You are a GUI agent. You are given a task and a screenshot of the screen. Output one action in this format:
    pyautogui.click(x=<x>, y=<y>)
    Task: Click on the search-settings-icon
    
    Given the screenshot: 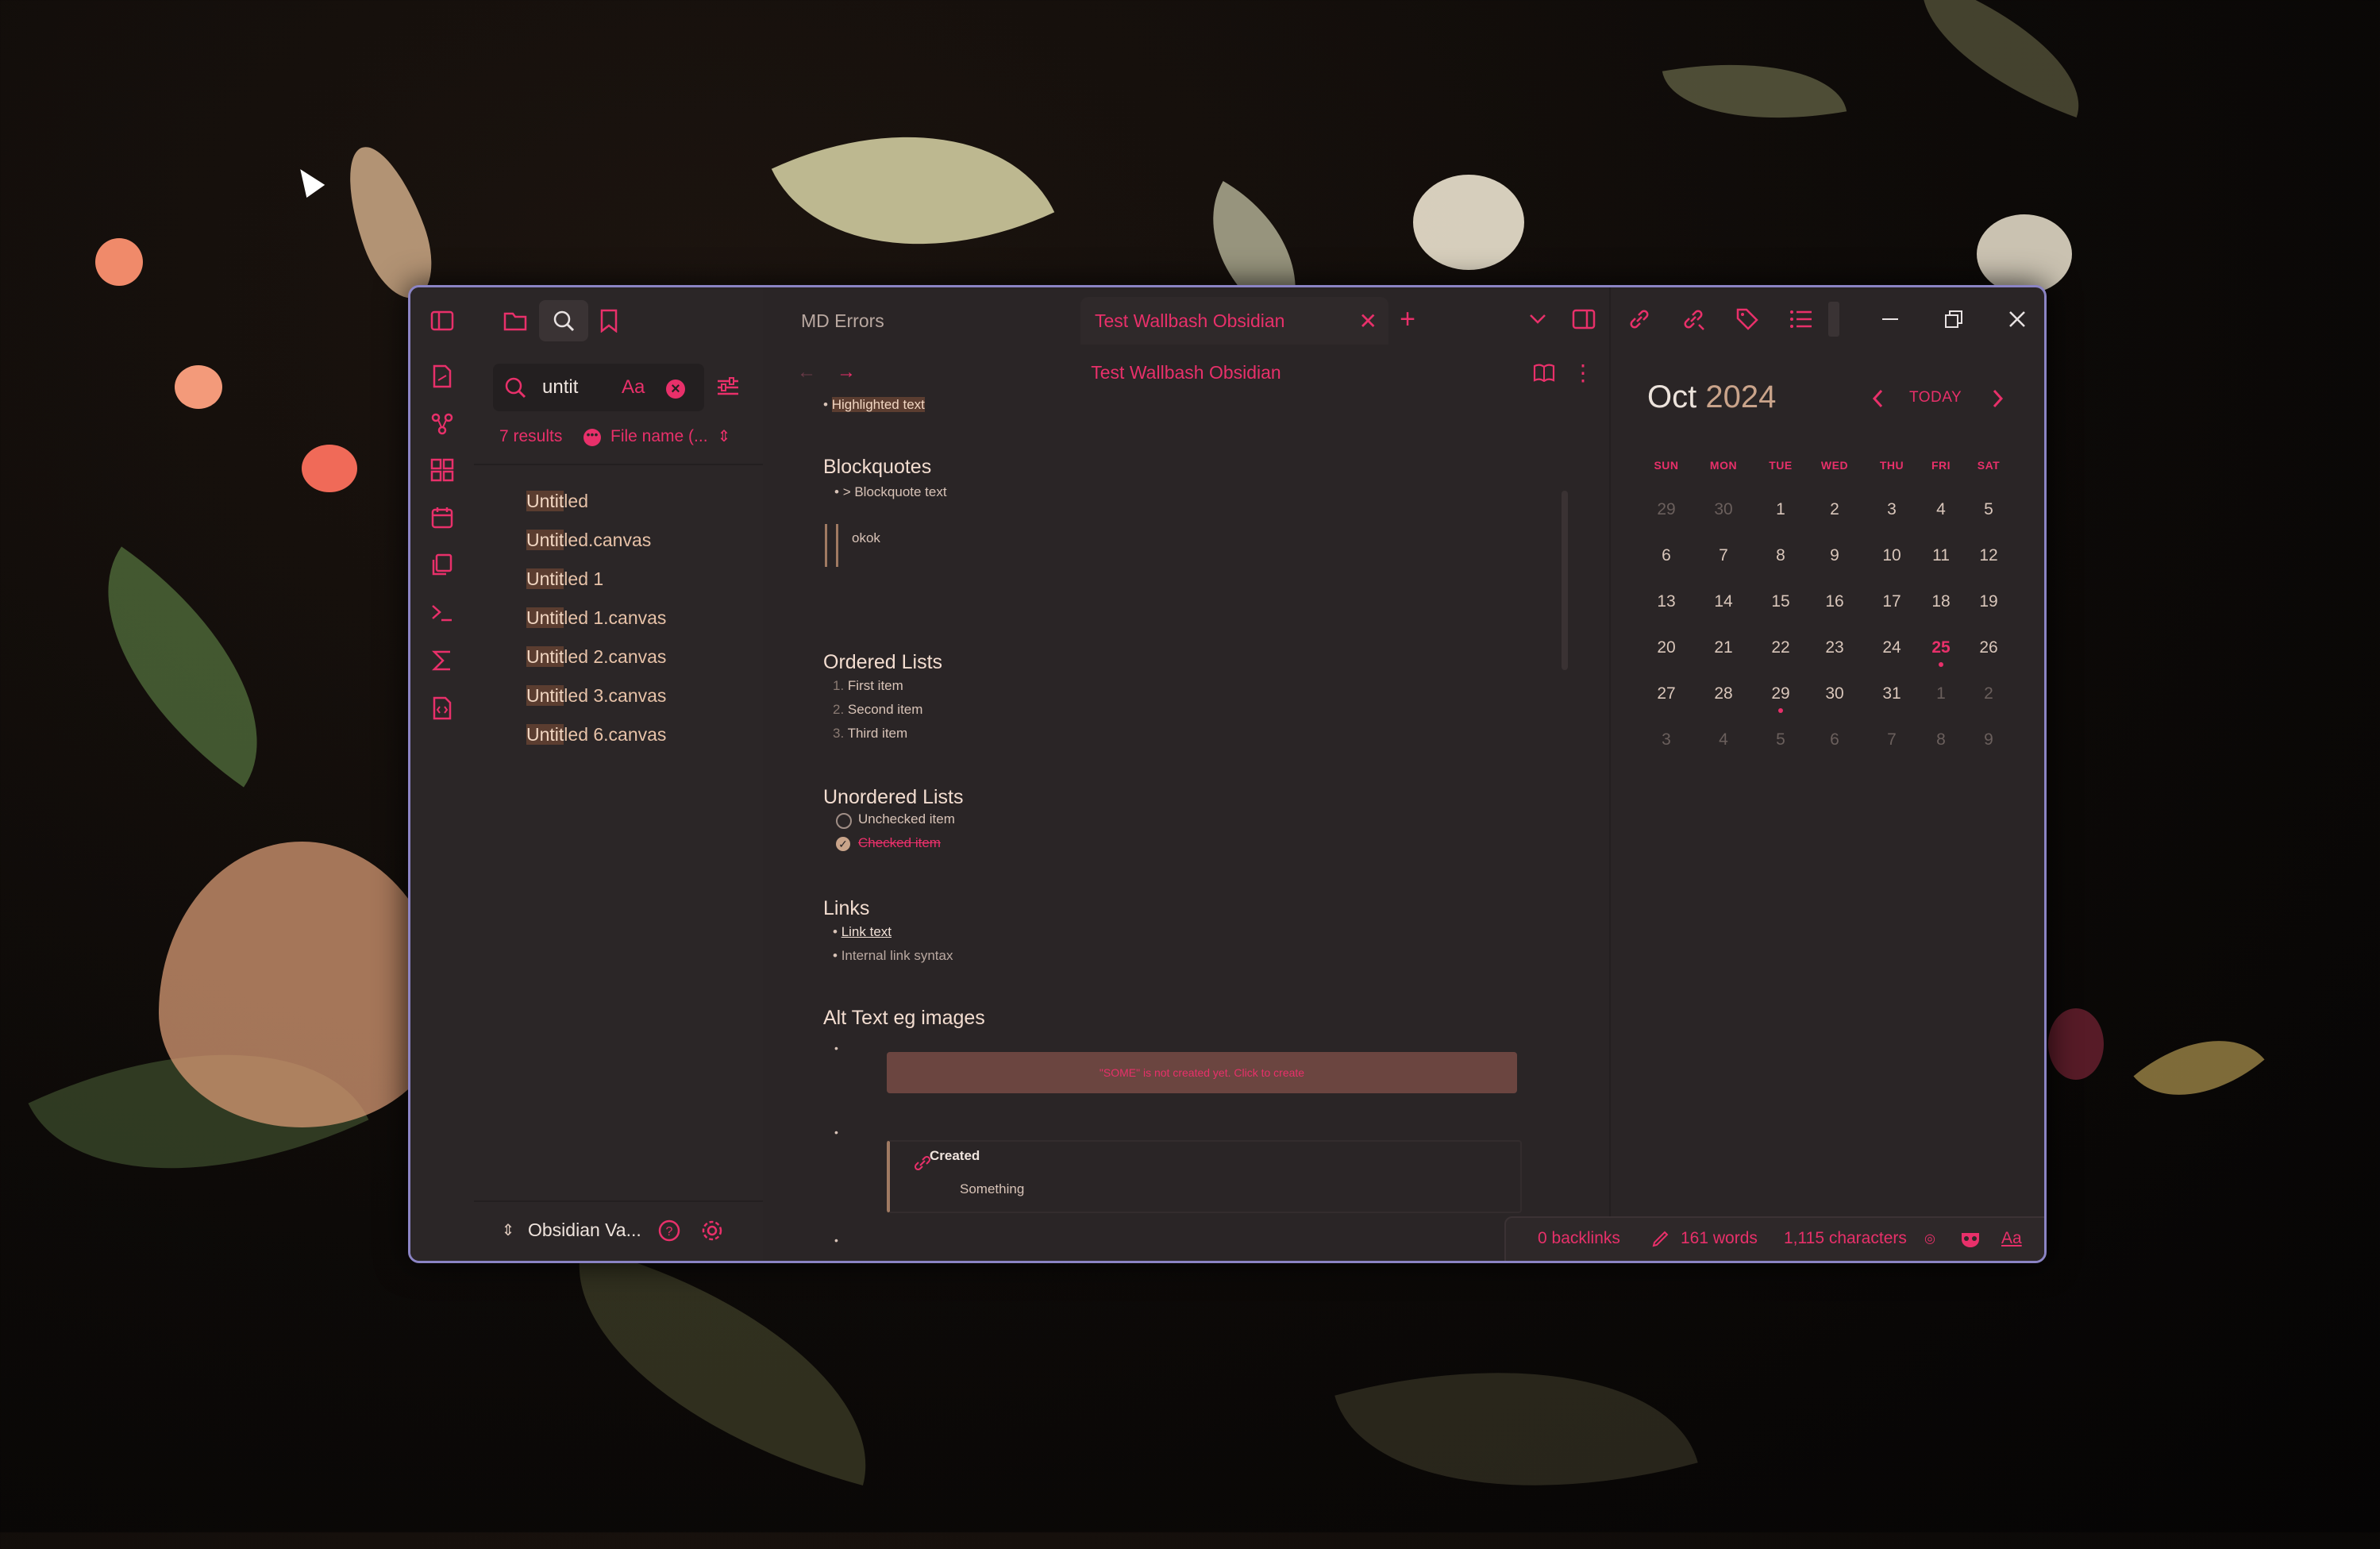 What is the action you would take?
    pyautogui.click(x=728, y=387)
    